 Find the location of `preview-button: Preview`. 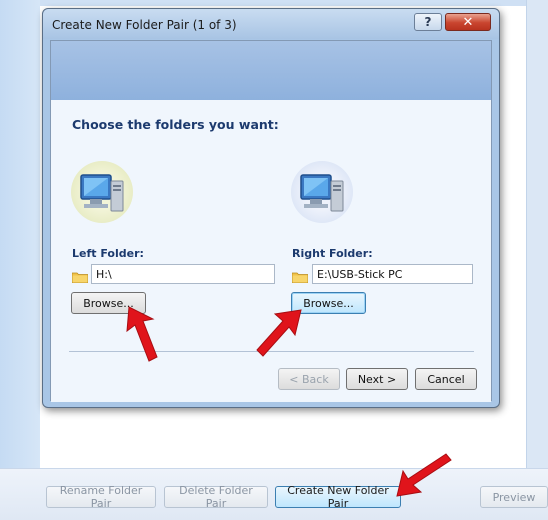

preview-button: Preview is located at coordinates (514, 497).